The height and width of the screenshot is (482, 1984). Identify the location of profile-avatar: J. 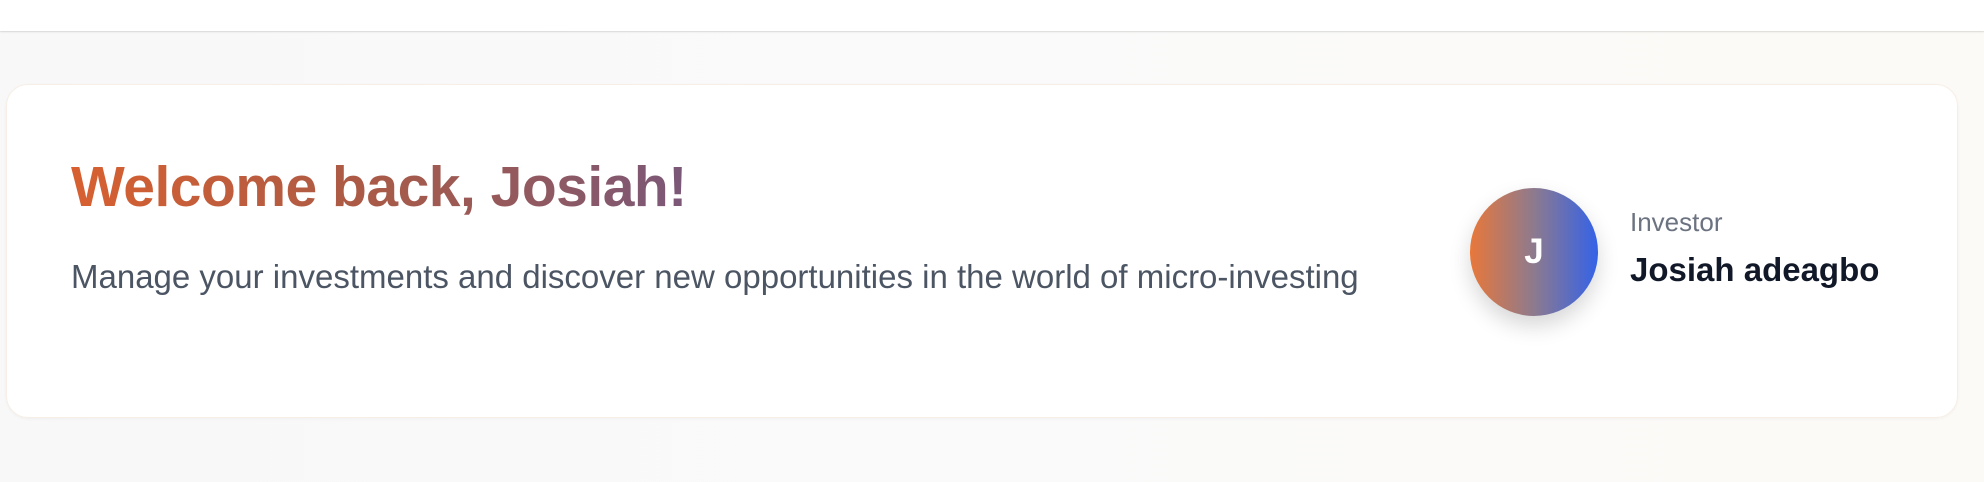
(1534, 252).